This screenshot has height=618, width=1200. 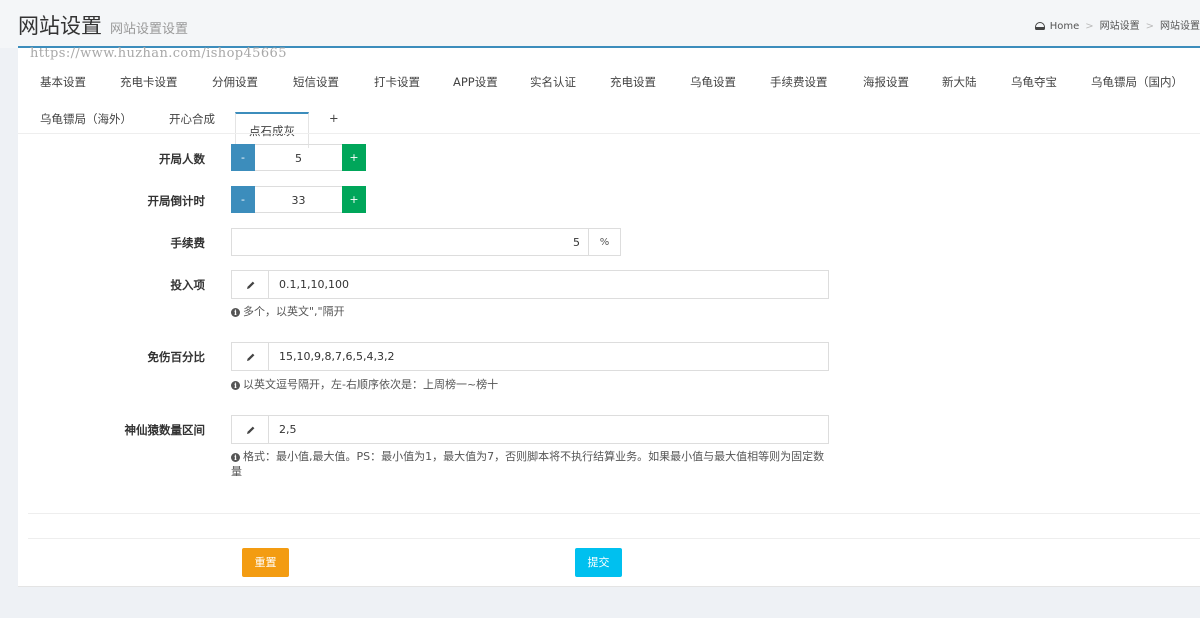 I want to click on tab-turtle-escort-domestic: 乌龟镖局（国内）, so click(x=1137, y=82).